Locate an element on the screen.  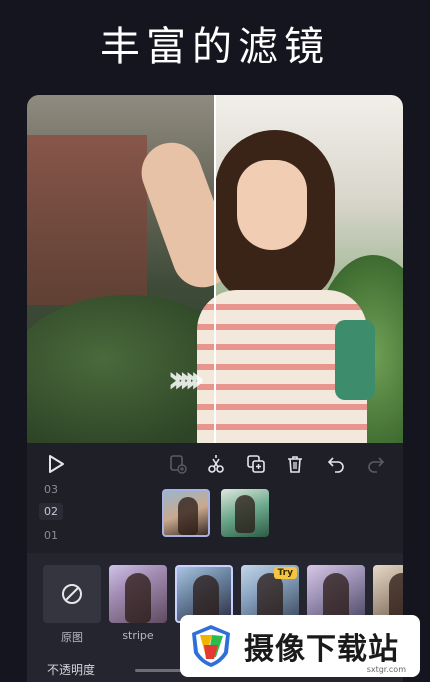
copy-icon is located at coordinates (256, 464).